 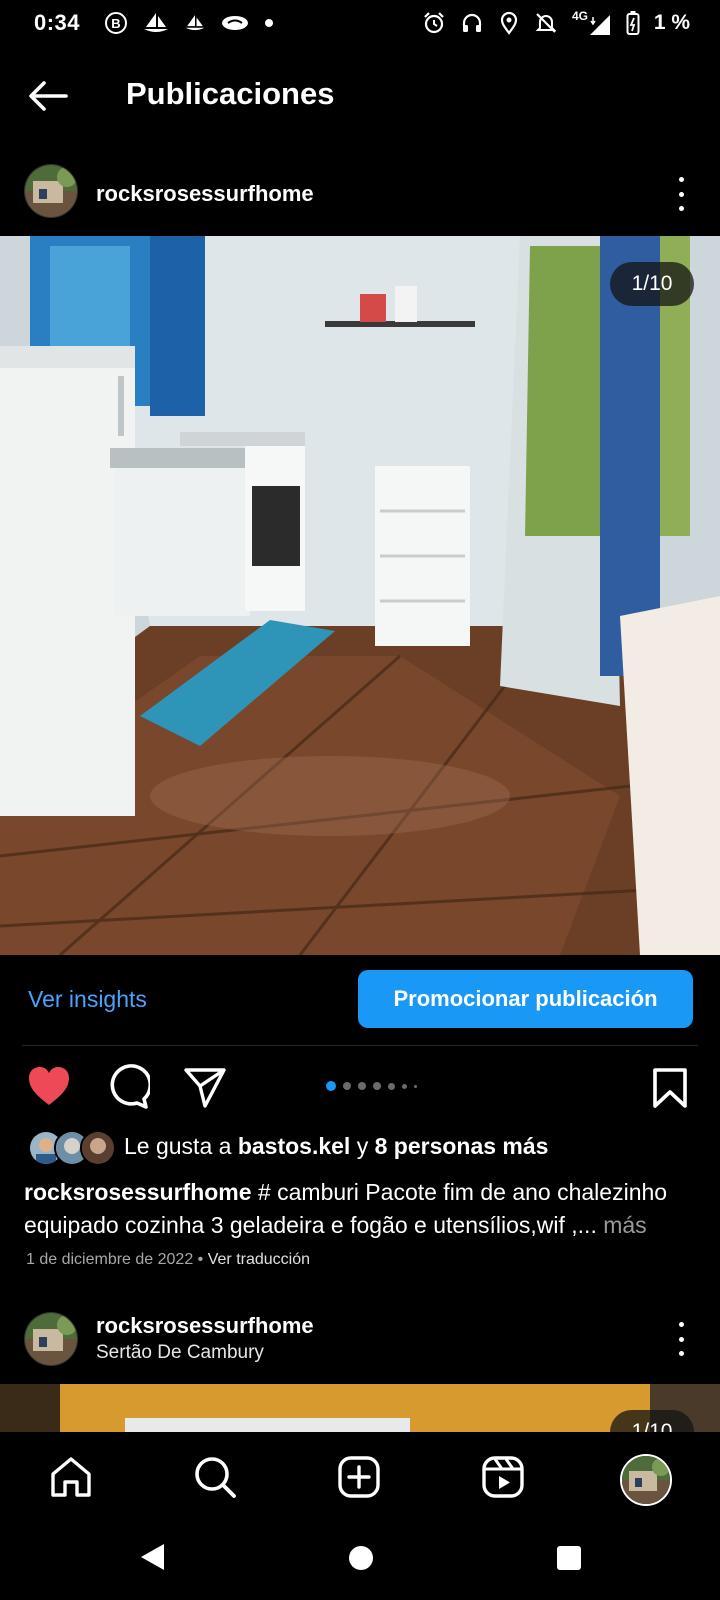 What do you see at coordinates (525, 999) in the screenshot?
I see `promote-post-button: Promocionar publicación` at bounding box center [525, 999].